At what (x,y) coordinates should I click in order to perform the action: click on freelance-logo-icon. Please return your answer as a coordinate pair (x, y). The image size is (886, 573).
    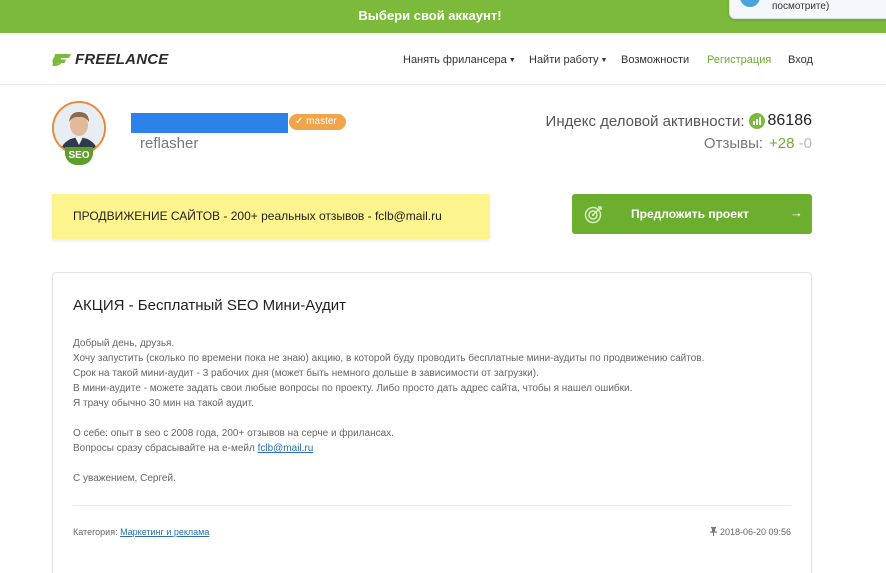
    Looking at the image, I should click on (62, 60).